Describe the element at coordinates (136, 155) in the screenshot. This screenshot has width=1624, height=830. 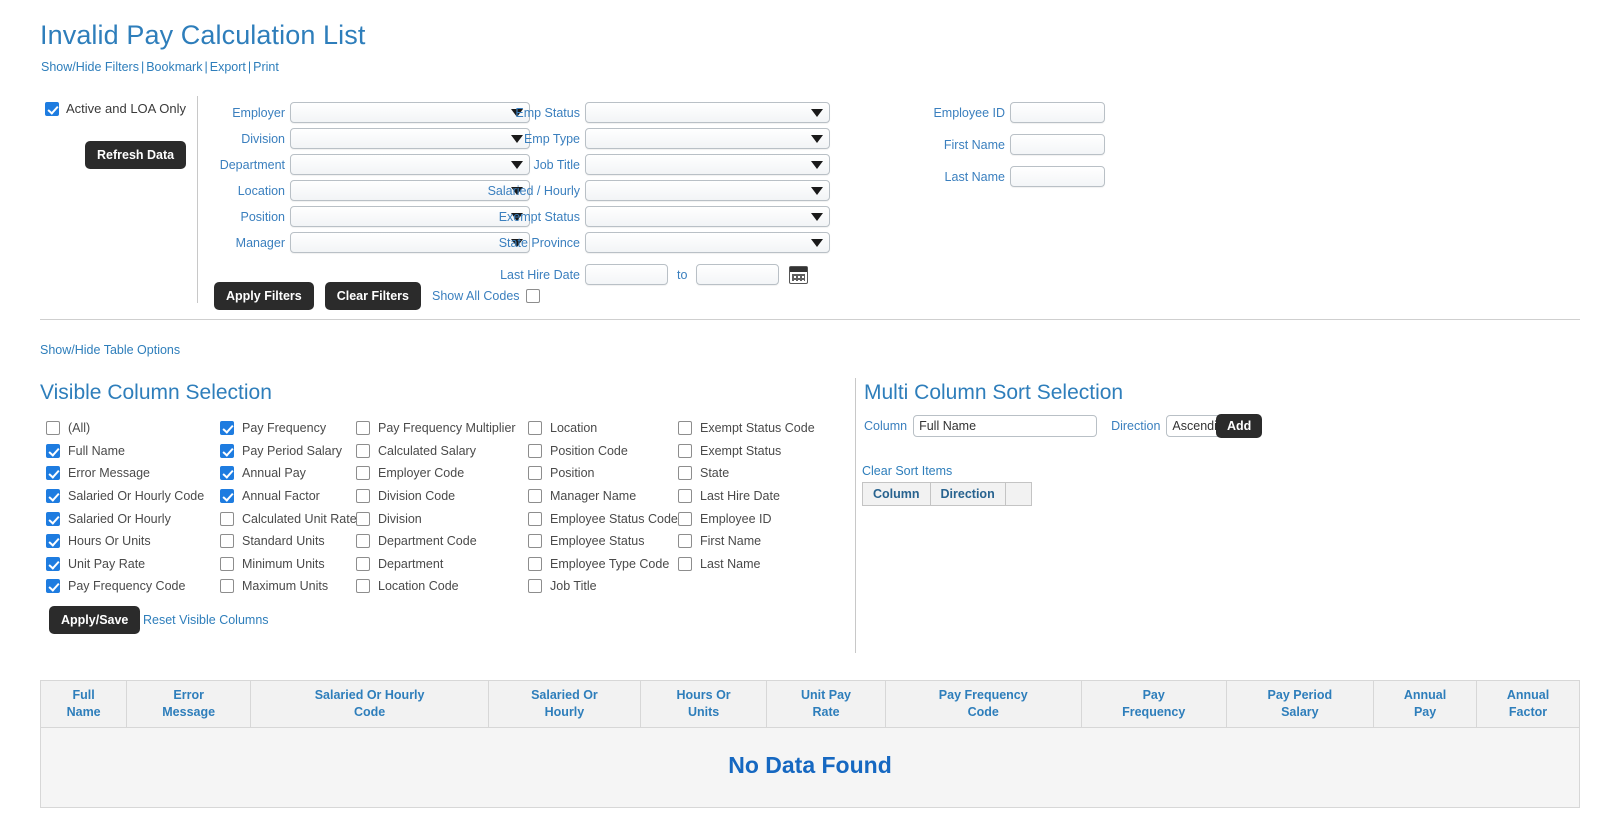
I see `refresh-data-button: Refresh Data` at that location.